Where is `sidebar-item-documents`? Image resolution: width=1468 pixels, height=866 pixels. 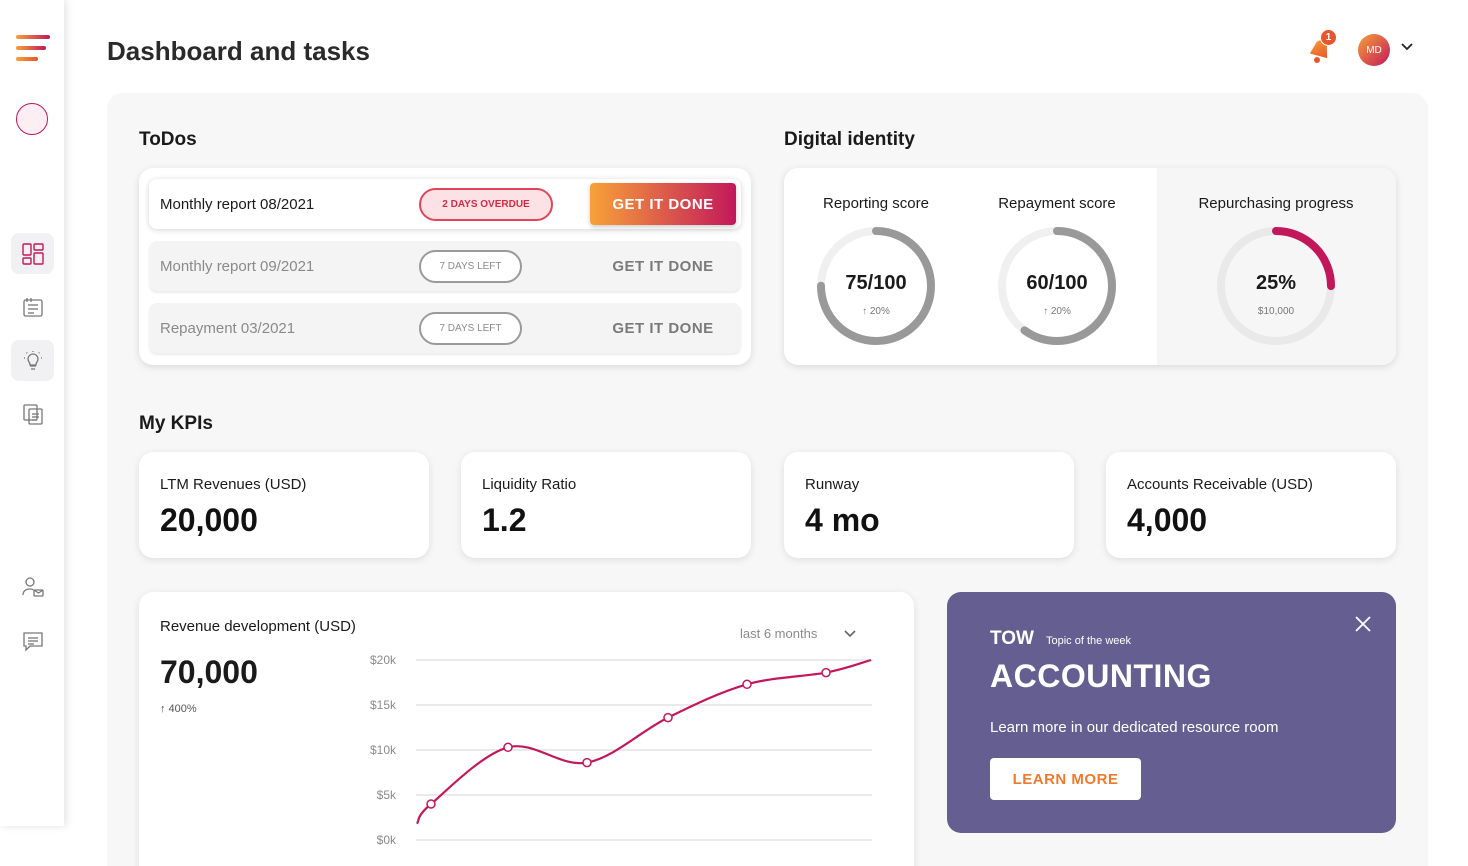
sidebar-item-documents is located at coordinates (32, 413).